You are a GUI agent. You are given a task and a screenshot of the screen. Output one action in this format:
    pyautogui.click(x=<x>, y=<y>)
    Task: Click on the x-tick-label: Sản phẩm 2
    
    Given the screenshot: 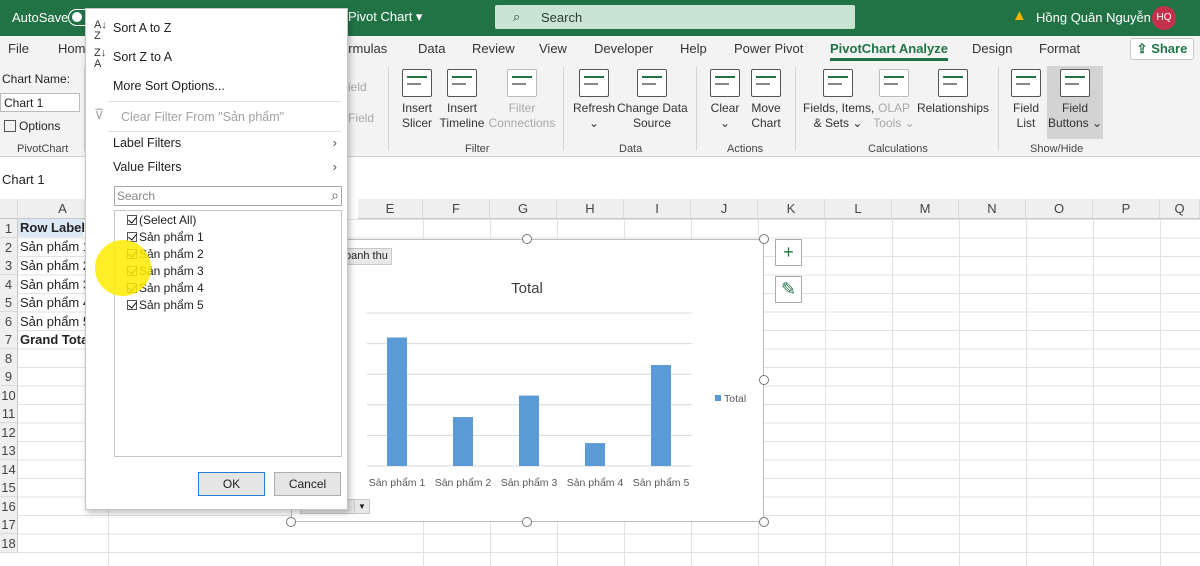 What is the action you would take?
    pyautogui.click(x=463, y=483)
    